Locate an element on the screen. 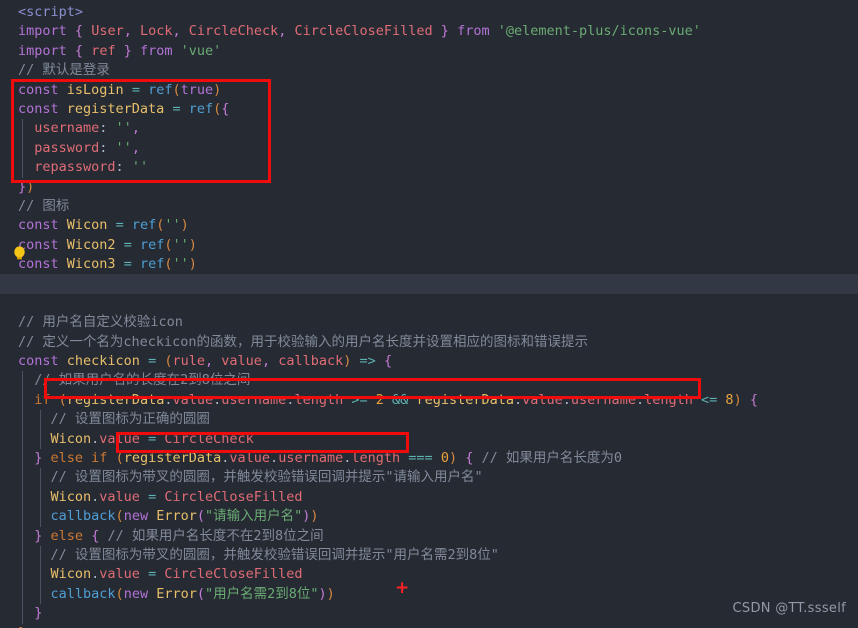  code-line: import { ref } from 'vue' is located at coordinates (429, 51).